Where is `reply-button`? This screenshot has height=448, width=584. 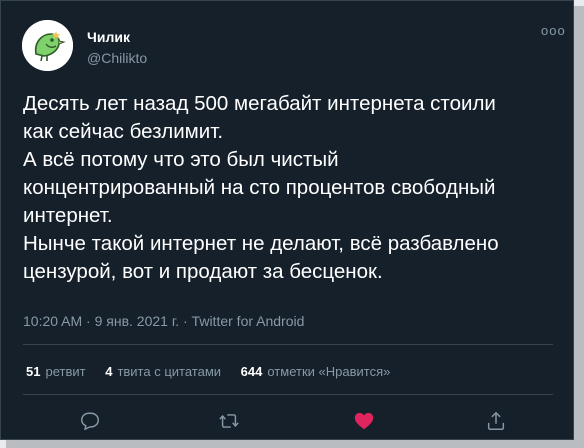 reply-button is located at coordinates (91, 422).